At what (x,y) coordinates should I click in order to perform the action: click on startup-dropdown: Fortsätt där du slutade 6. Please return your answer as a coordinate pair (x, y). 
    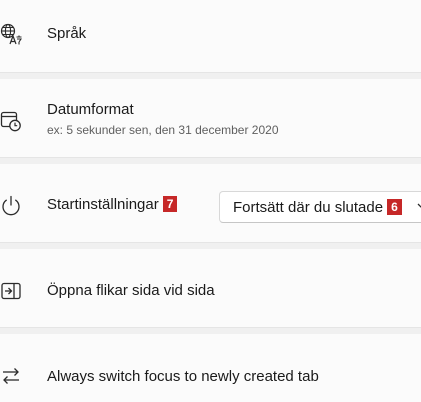
    Looking at the image, I should click on (320, 207).